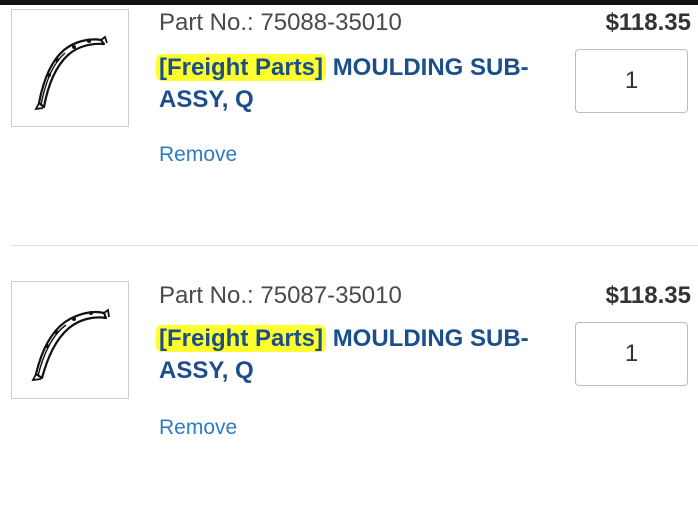 This screenshot has height=510, width=698. I want to click on part-number-value: 75087-35010, so click(331, 295).